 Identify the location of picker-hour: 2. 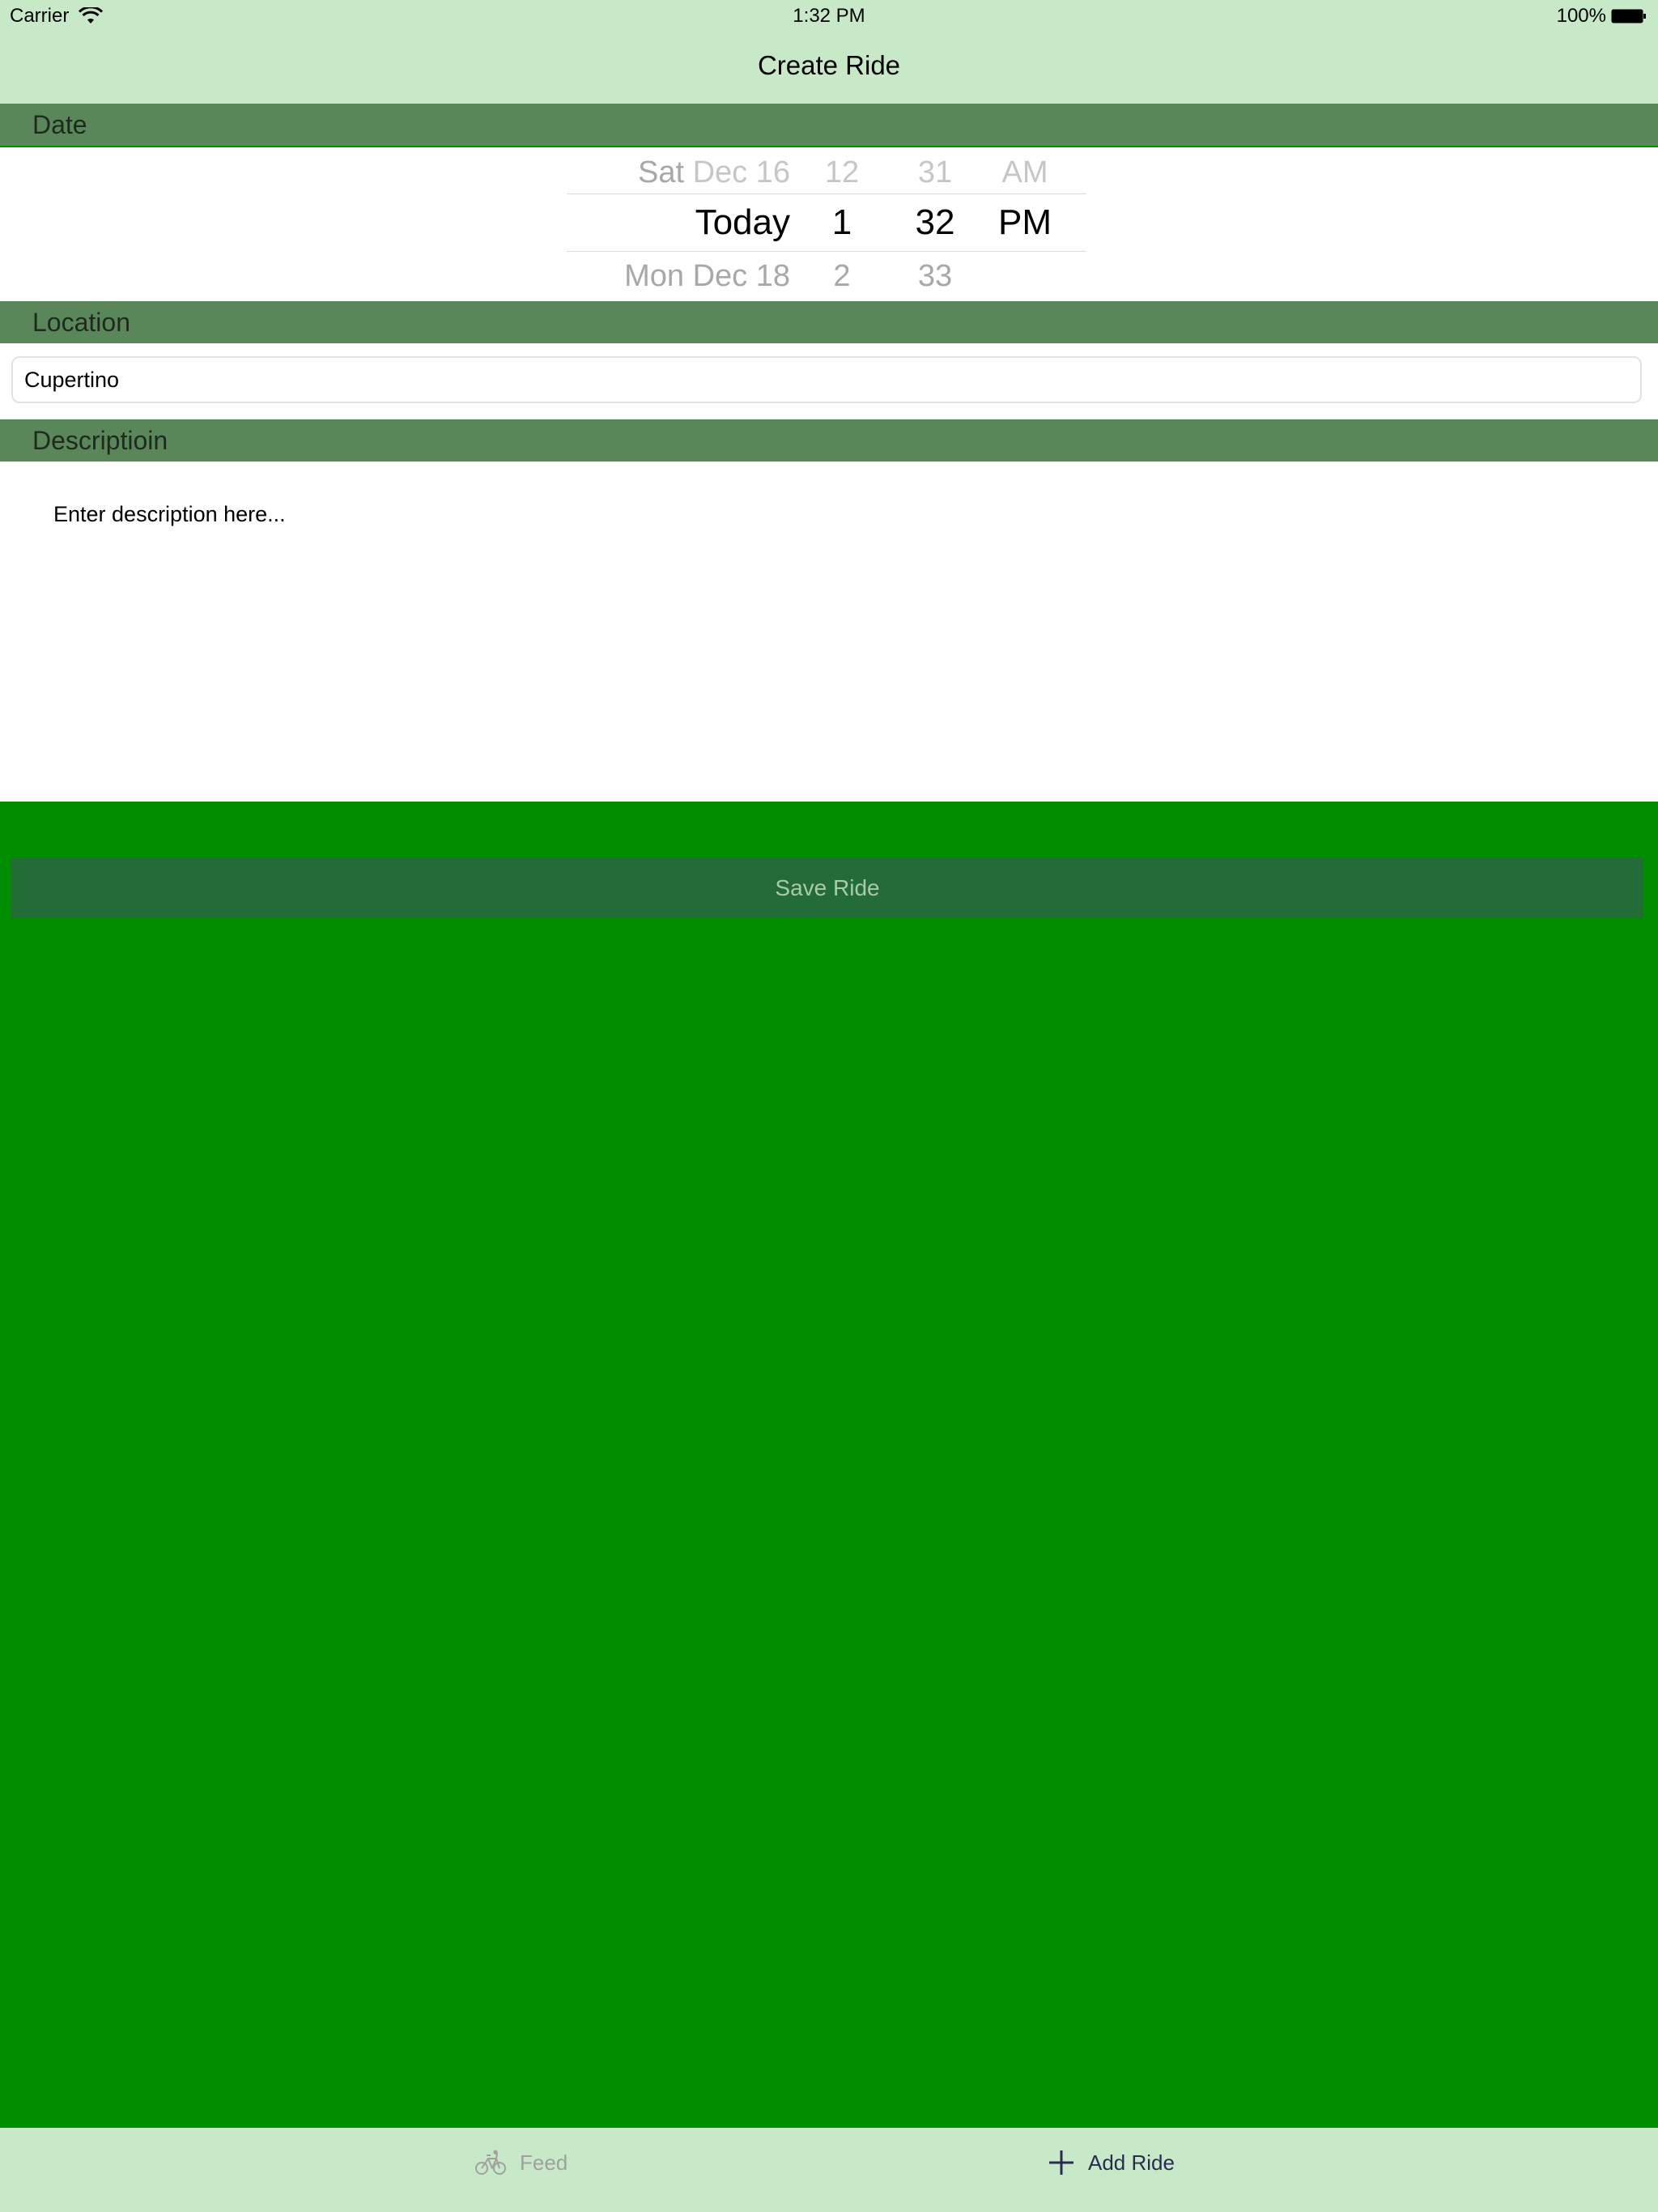
(842, 276).